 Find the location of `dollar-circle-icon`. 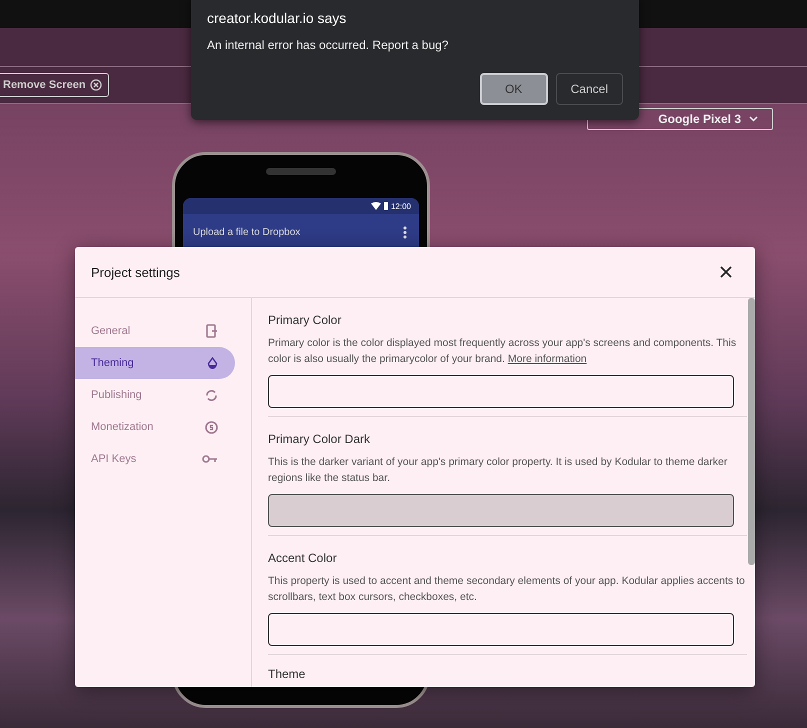

dollar-circle-icon is located at coordinates (211, 427).